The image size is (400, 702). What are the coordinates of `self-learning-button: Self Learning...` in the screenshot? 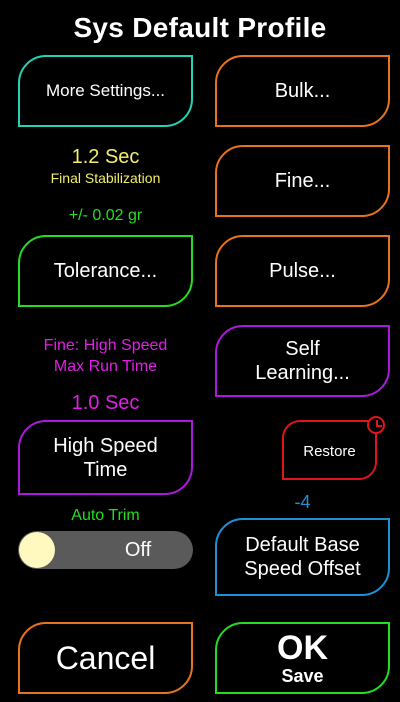 It's located at (302, 361).